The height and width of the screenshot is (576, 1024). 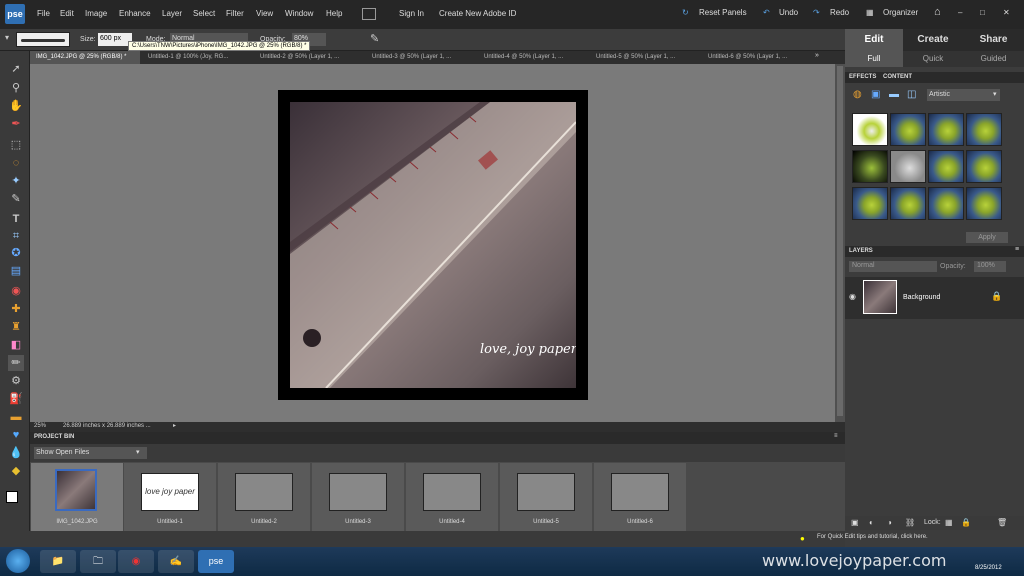 I want to click on redo-button: Redo, so click(x=839, y=12).